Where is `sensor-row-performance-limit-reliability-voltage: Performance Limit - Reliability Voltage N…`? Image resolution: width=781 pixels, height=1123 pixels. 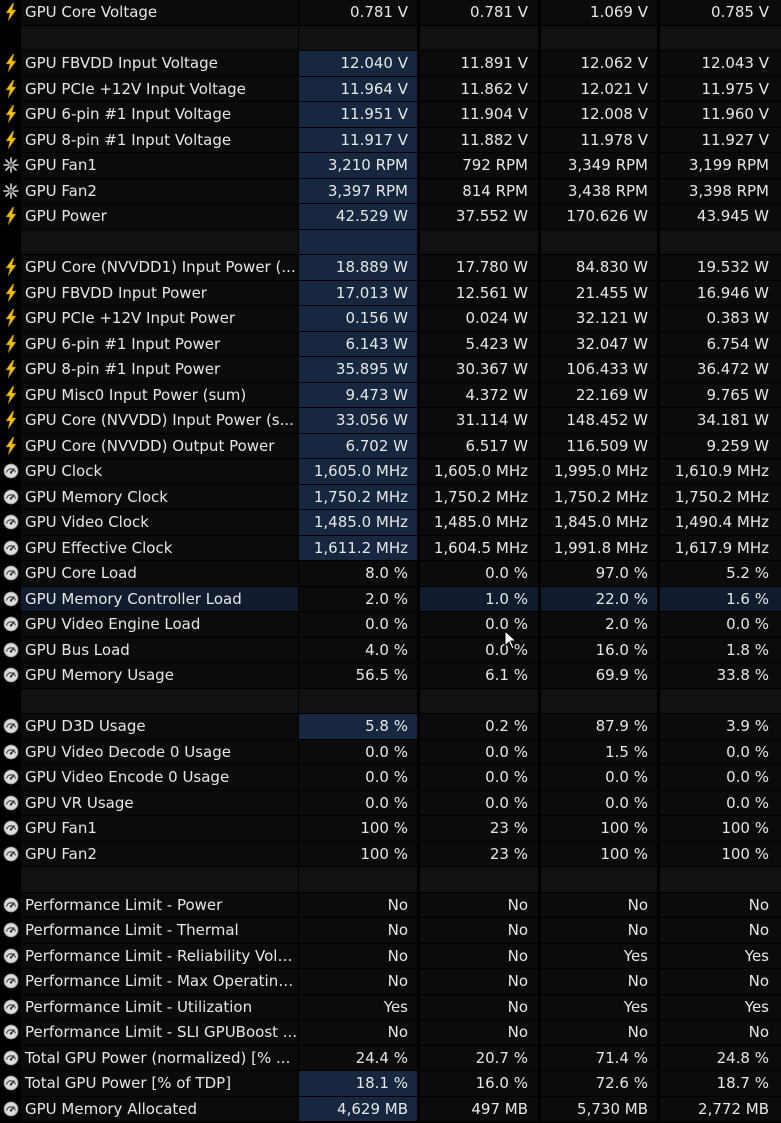
sensor-row-performance-limit-reliability-voltage: Performance Limit - Reliability Voltage N… is located at coordinates (390, 956).